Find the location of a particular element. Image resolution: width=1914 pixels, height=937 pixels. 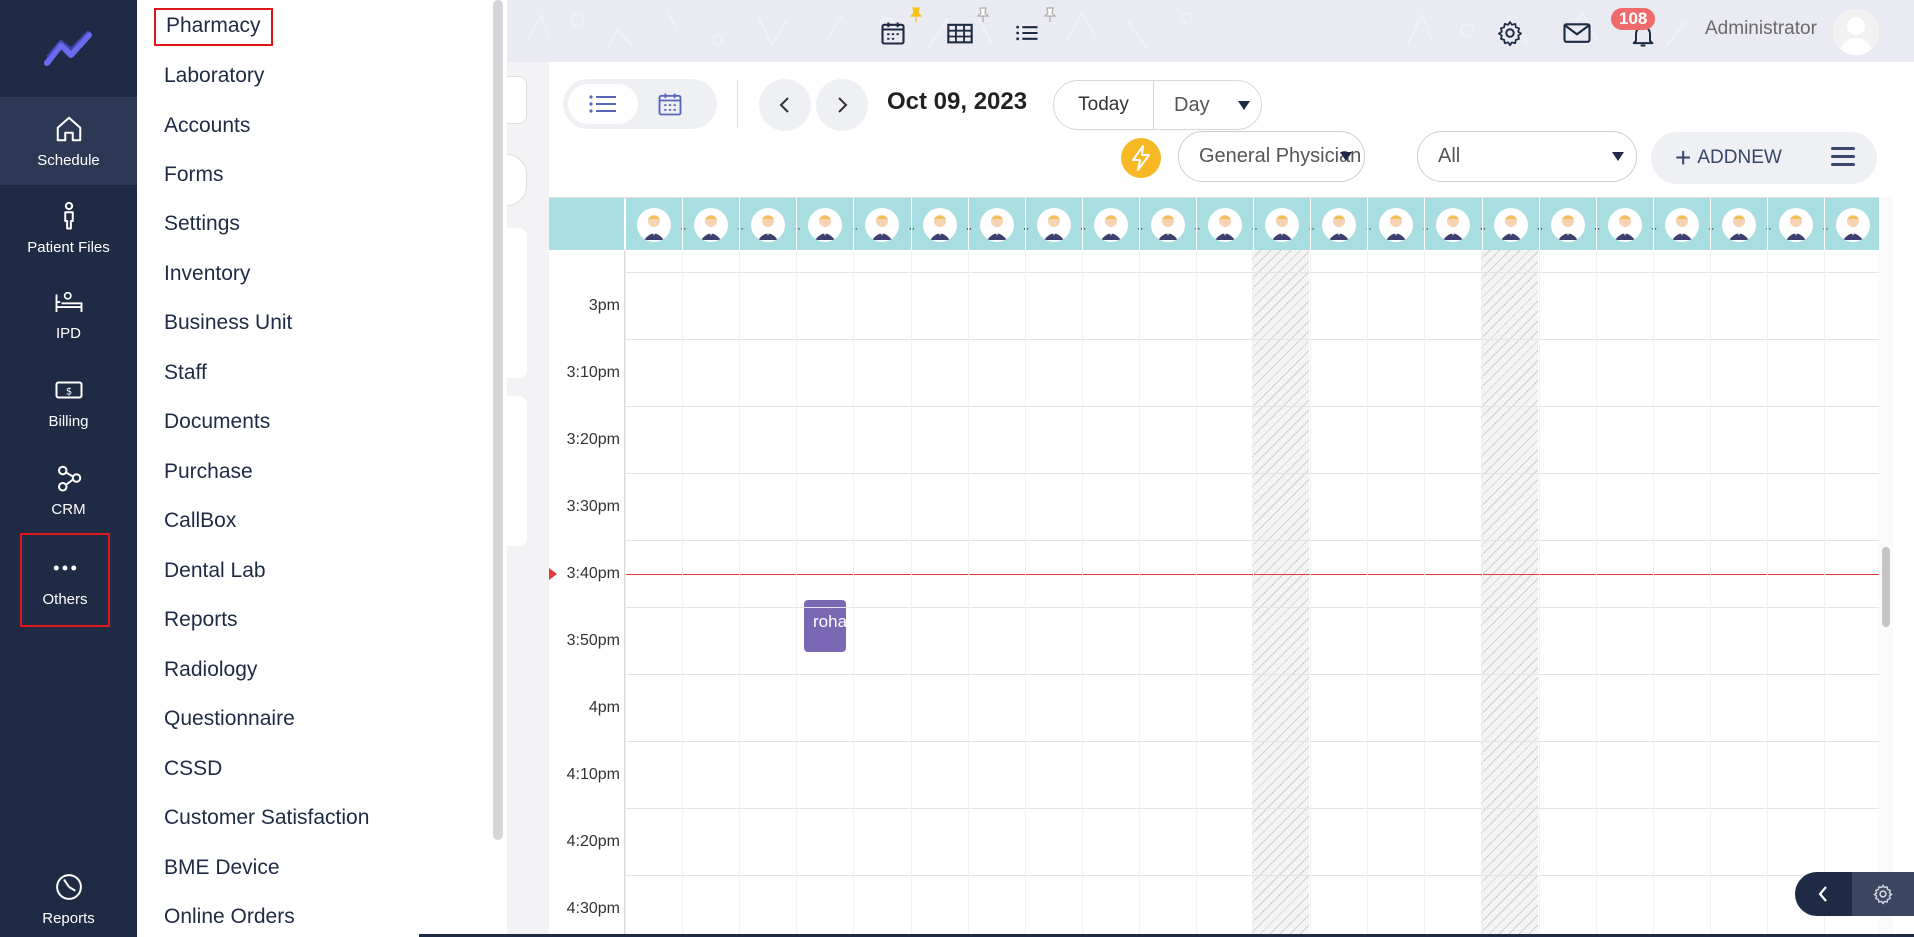

list-view-icon is located at coordinates (1027, 33).